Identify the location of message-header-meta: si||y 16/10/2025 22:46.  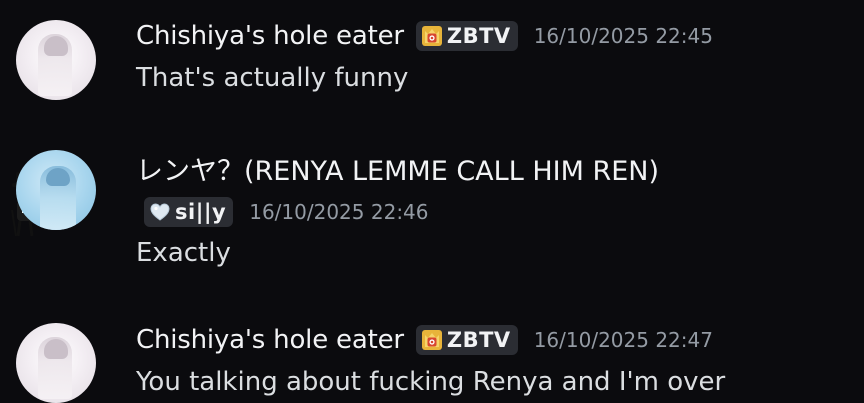
(286, 212).